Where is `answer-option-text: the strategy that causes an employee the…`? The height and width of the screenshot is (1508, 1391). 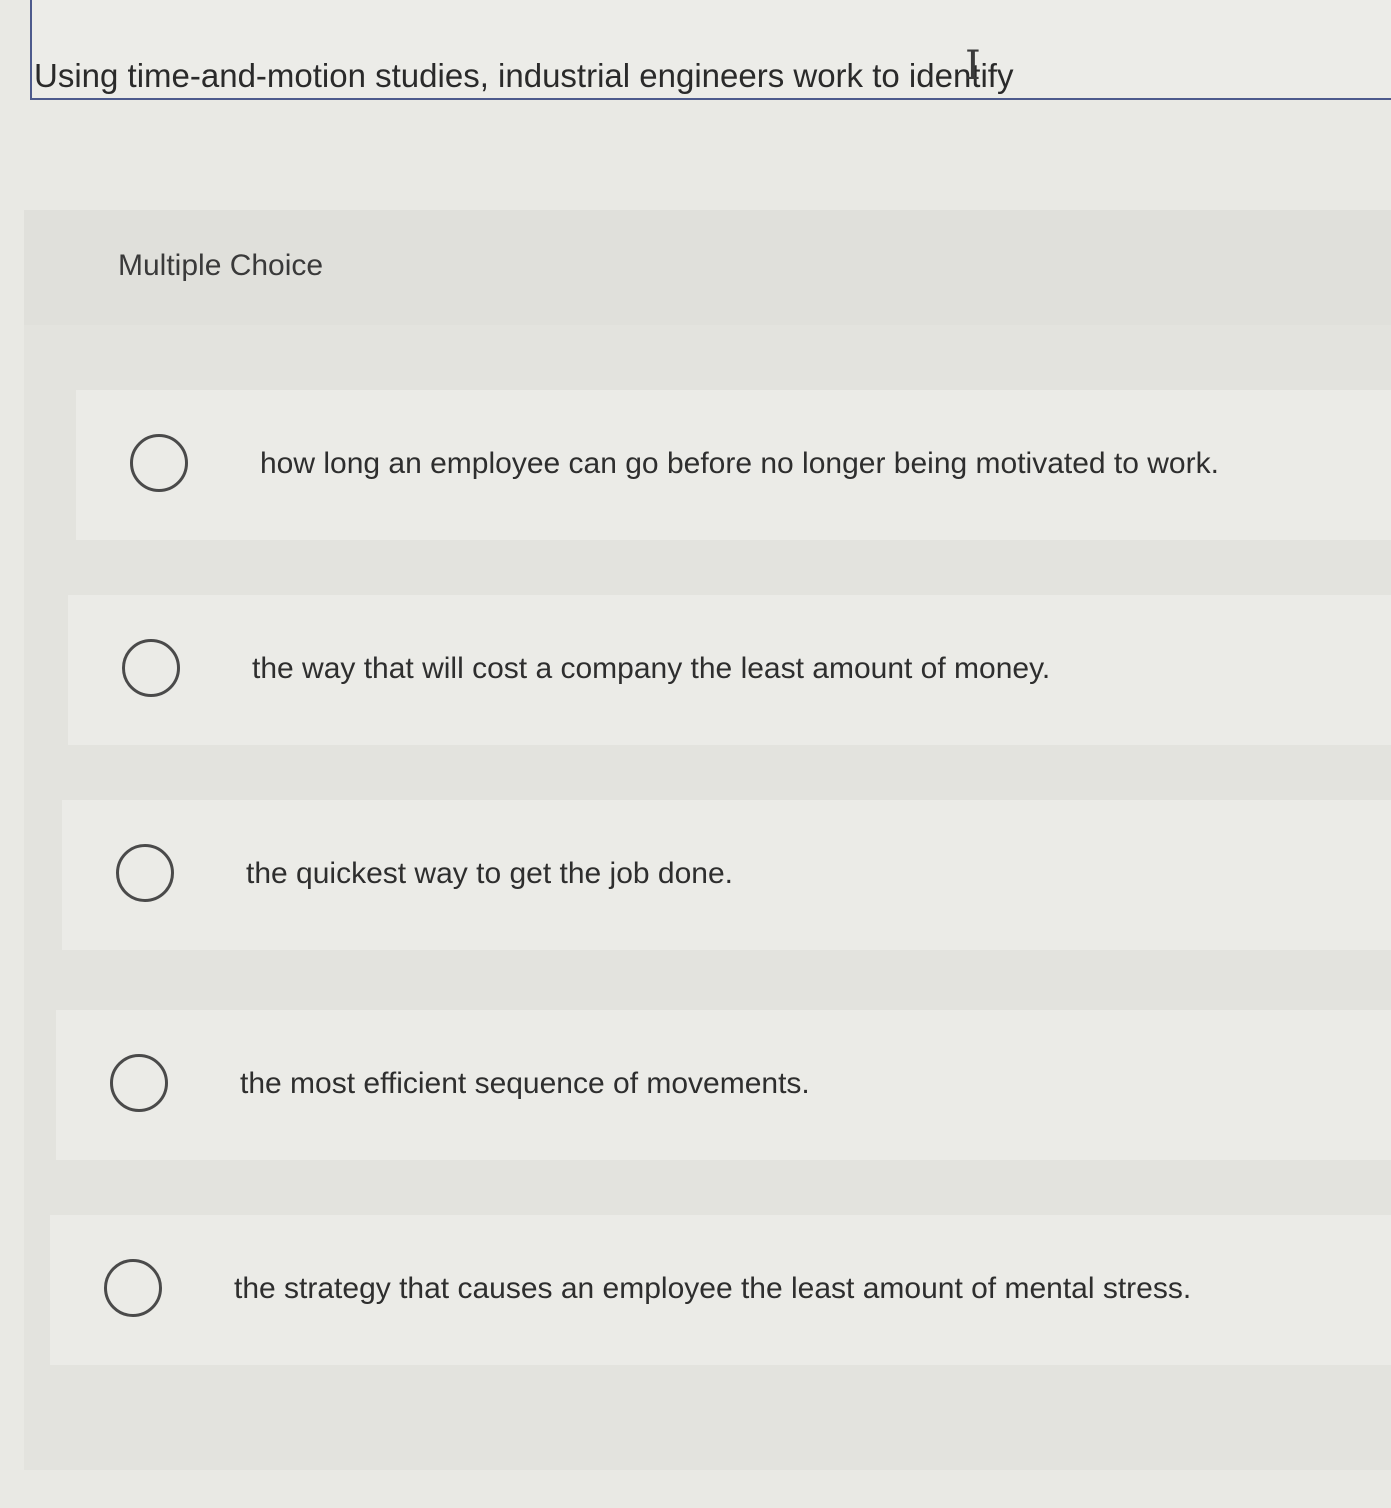 answer-option-text: the strategy that causes an employee the… is located at coordinates (713, 1288).